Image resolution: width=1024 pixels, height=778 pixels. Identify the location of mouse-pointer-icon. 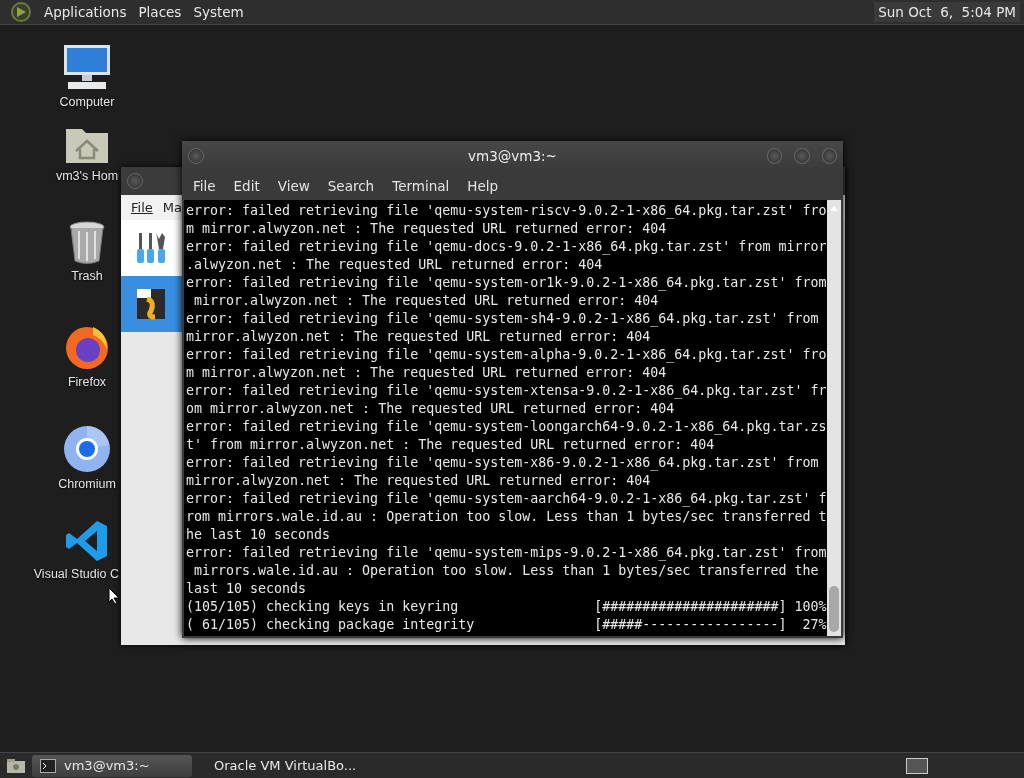
(114, 596).